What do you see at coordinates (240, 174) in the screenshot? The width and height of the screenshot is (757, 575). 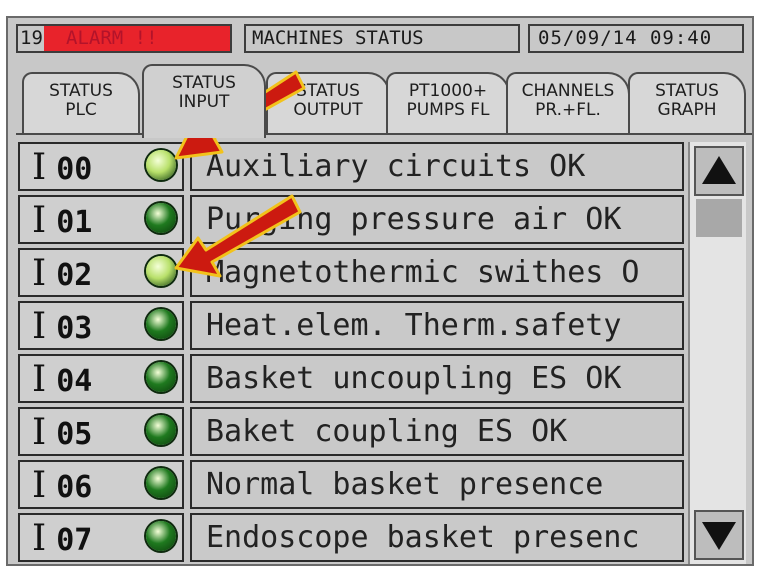 I see `annotation-overlay` at bounding box center [240, 174].